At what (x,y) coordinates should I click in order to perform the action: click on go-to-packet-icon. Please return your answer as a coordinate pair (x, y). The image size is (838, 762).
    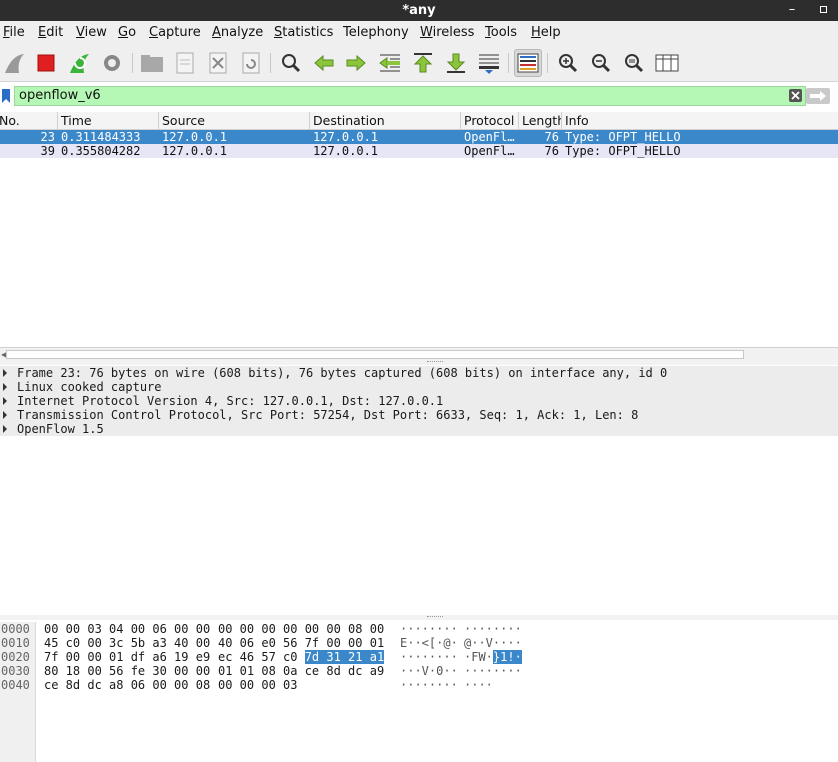
    Looking at the image, I should click on (389, 63).